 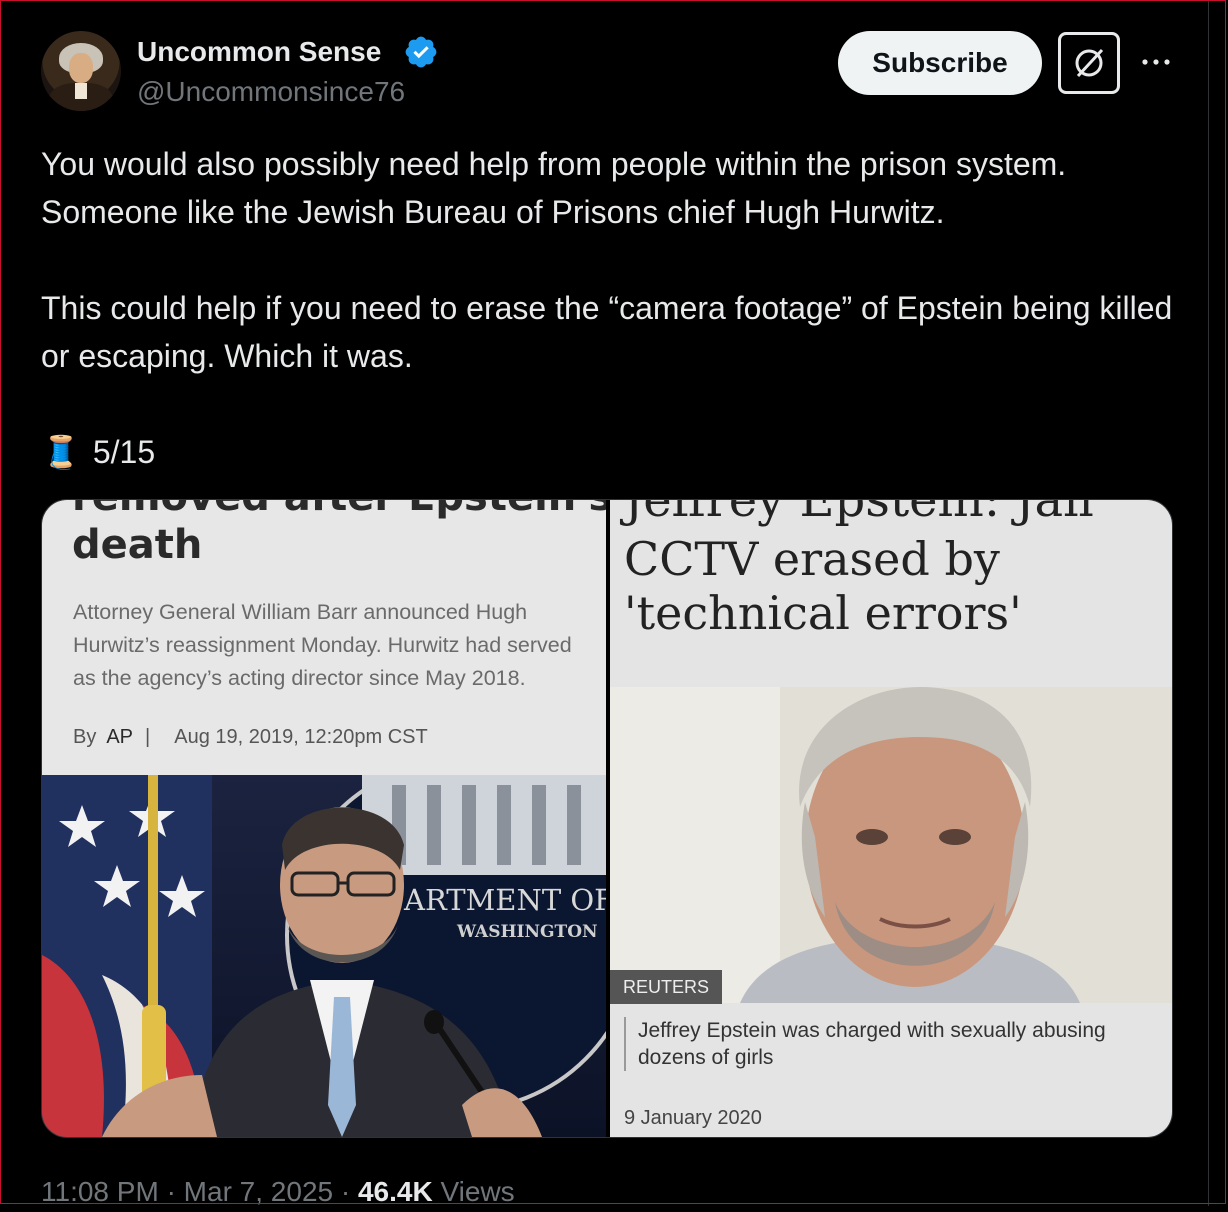 I want to click on post-time: 11:08 PM, so click(x=100, y=1191).